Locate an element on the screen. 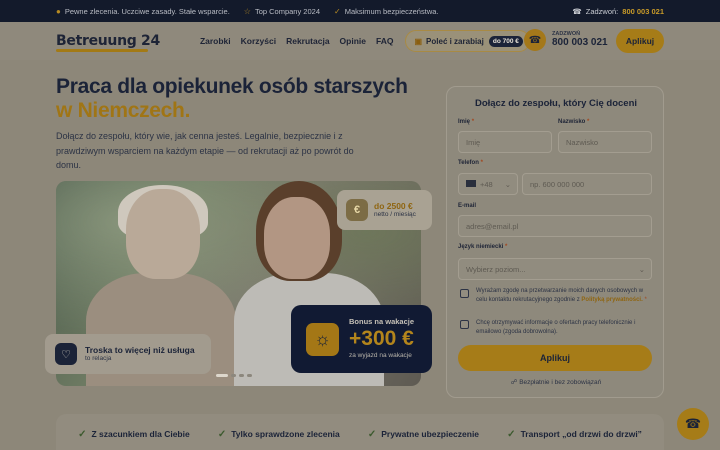 Image resolution: width=720 pixels, height=450 pixels. carousel-dots is located at coordinates (235, 375).